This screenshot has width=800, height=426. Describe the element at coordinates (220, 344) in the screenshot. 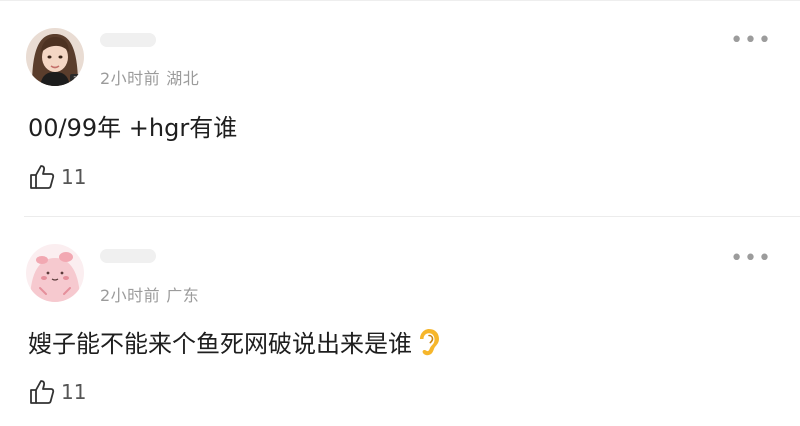

I see `comment-text-content: 嫂子能不能来个鱼死网破说出来是谁` at that location.